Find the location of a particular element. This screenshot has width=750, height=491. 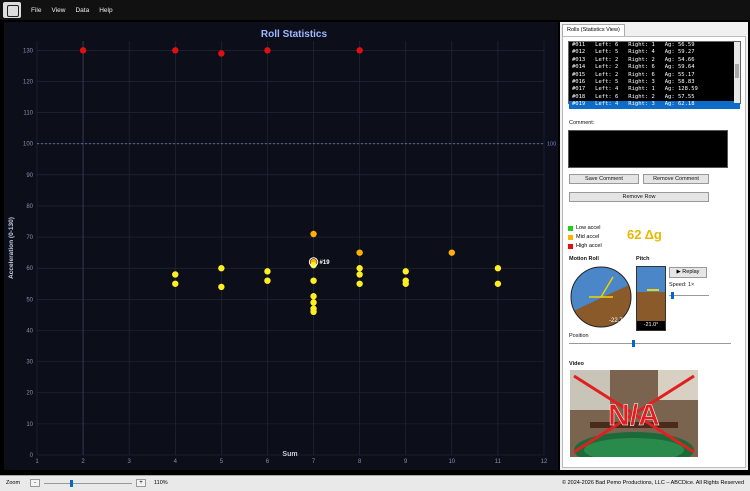

zoom-in-button: + is located at coordinates (141, 483).